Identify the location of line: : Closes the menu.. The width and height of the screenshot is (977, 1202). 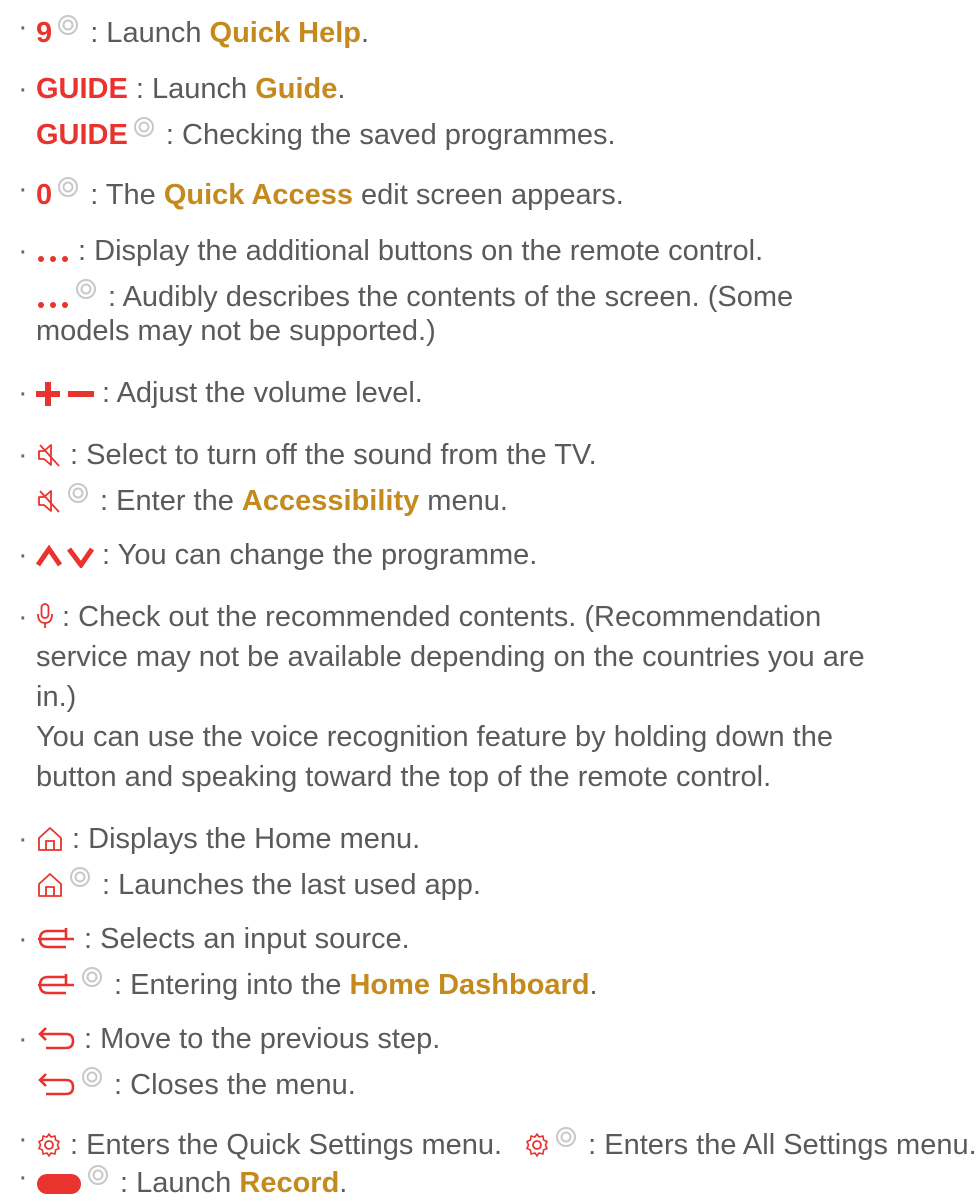
(196, 1082).